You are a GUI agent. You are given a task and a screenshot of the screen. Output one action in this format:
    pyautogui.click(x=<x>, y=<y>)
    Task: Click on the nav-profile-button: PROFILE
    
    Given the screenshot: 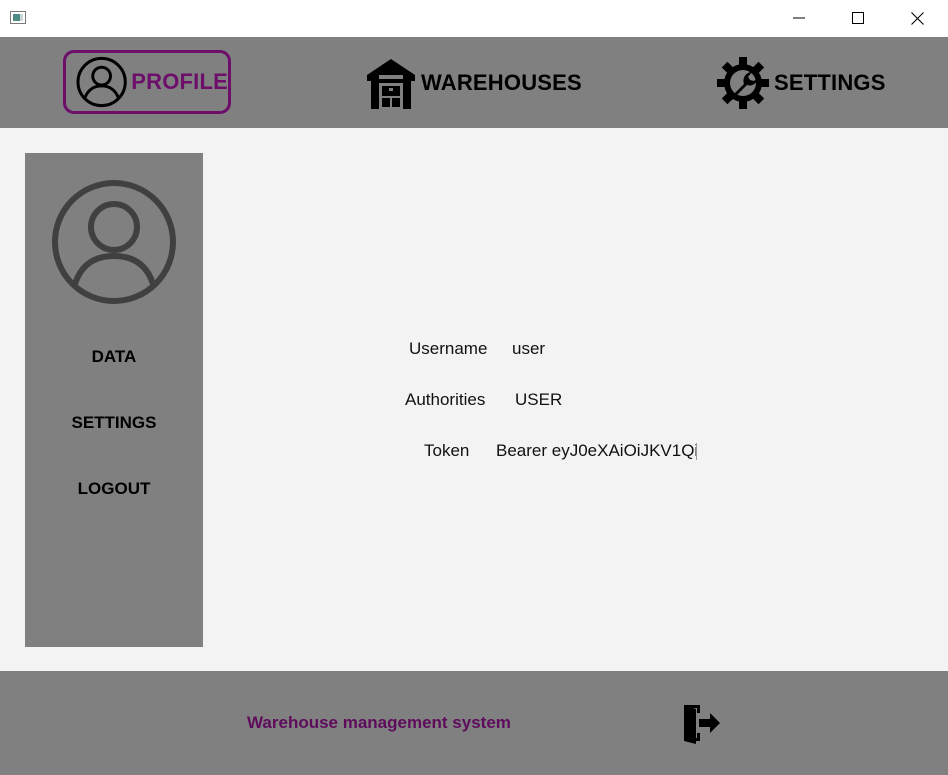 What is the action you would take?
    pyautogui.click(x=147, y=82)
    